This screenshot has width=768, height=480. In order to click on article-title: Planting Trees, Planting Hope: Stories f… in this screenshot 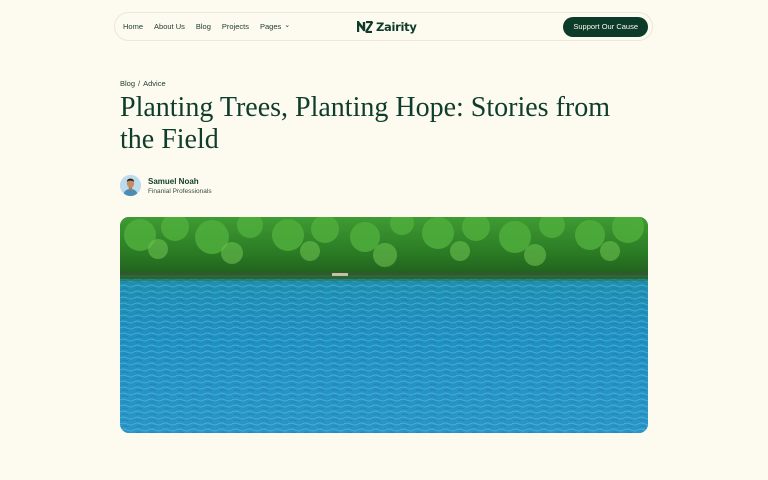, I will do `click(365, 123)`.